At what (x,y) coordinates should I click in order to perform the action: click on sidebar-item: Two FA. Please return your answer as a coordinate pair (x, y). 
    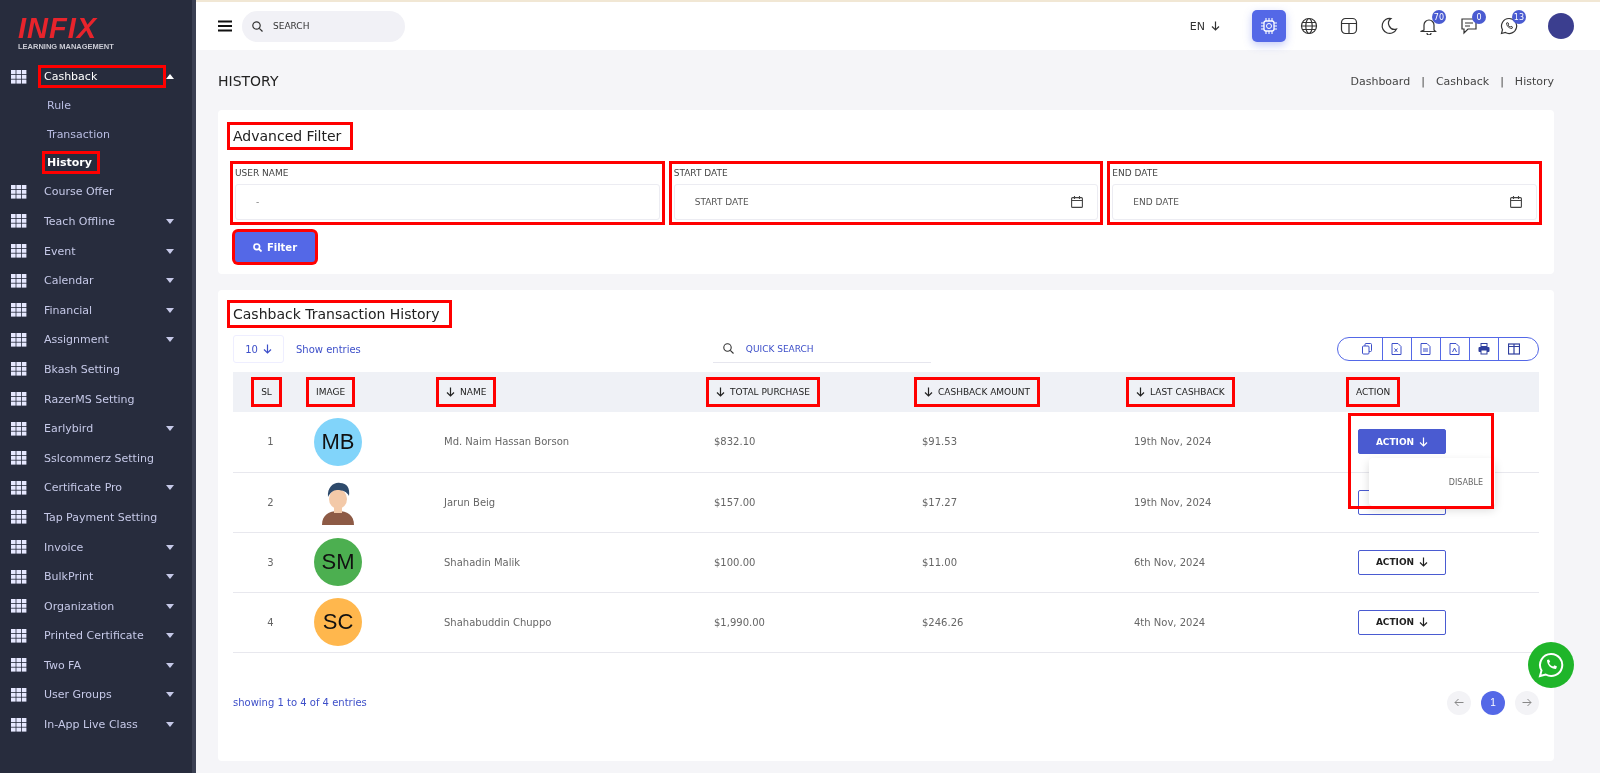
    Looking at the image, I should click on (102, 665).